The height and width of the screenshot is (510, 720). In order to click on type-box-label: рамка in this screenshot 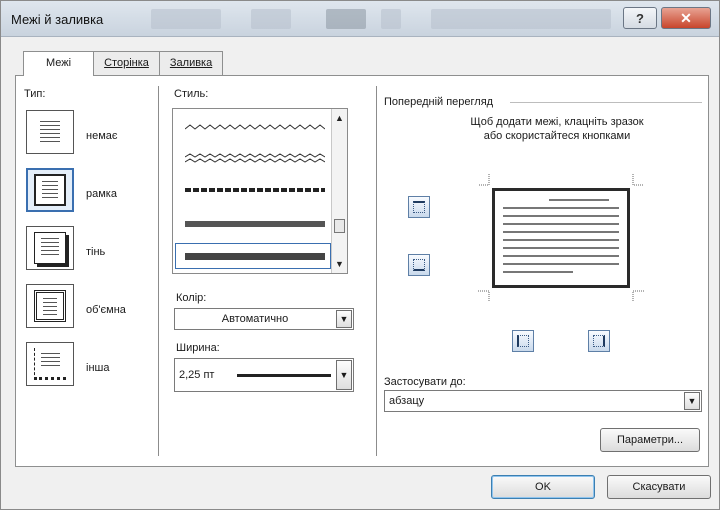, I will do `click(101, 194)`.